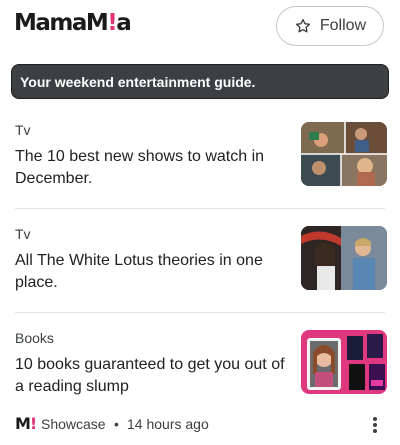  What do you see at coordinates (34, 338) in the screenshot?
I see `article-category: Books` at bounding box center [34, 338].